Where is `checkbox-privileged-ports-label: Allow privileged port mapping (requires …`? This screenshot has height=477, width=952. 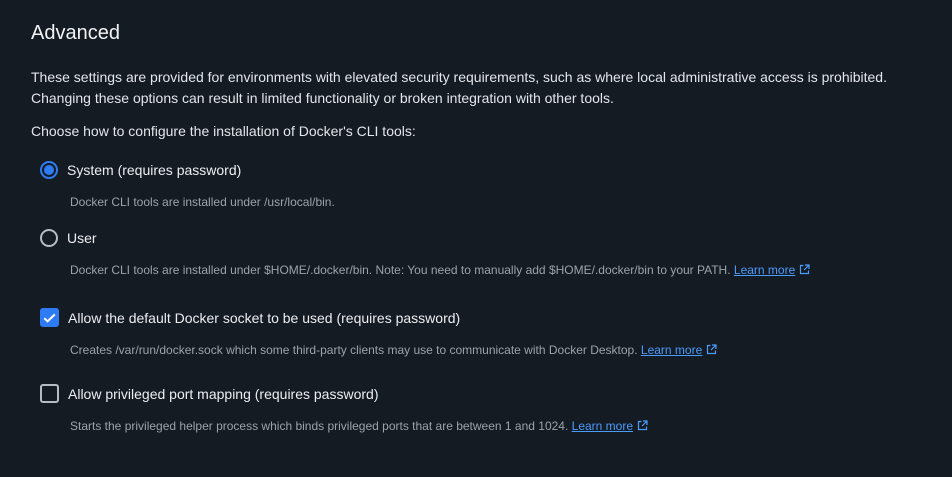
checkbox-privileged-ports-label: Allow privileged port mapping (requires … is located at coordinates (223, 393).